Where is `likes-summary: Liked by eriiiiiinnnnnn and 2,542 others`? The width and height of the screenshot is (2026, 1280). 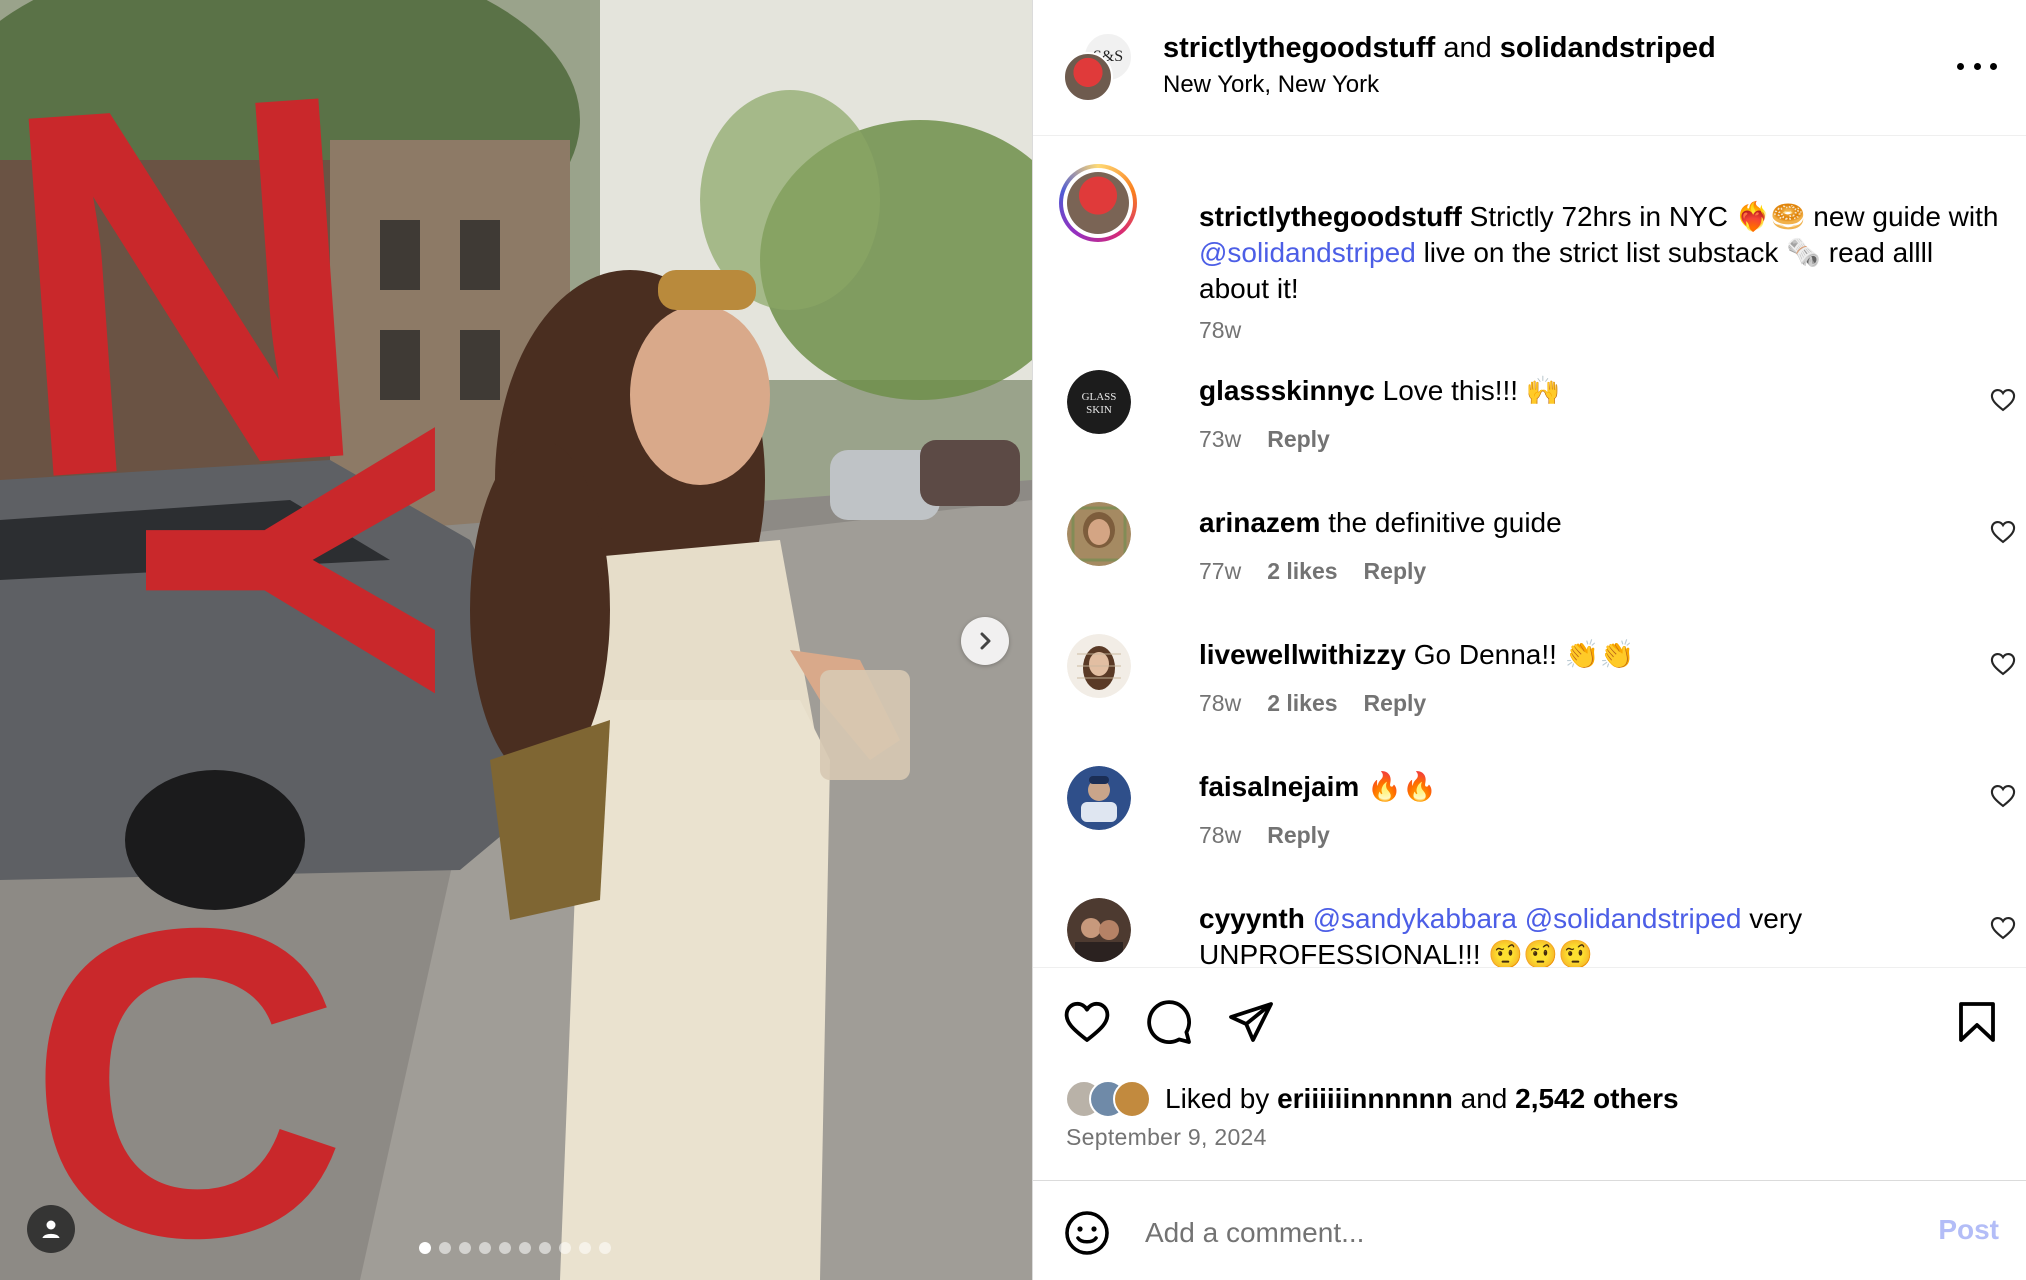 likes-summary: Liked by eriiiiiinnnnnn and 2,542 others is located at coordinates (1372, 1099).